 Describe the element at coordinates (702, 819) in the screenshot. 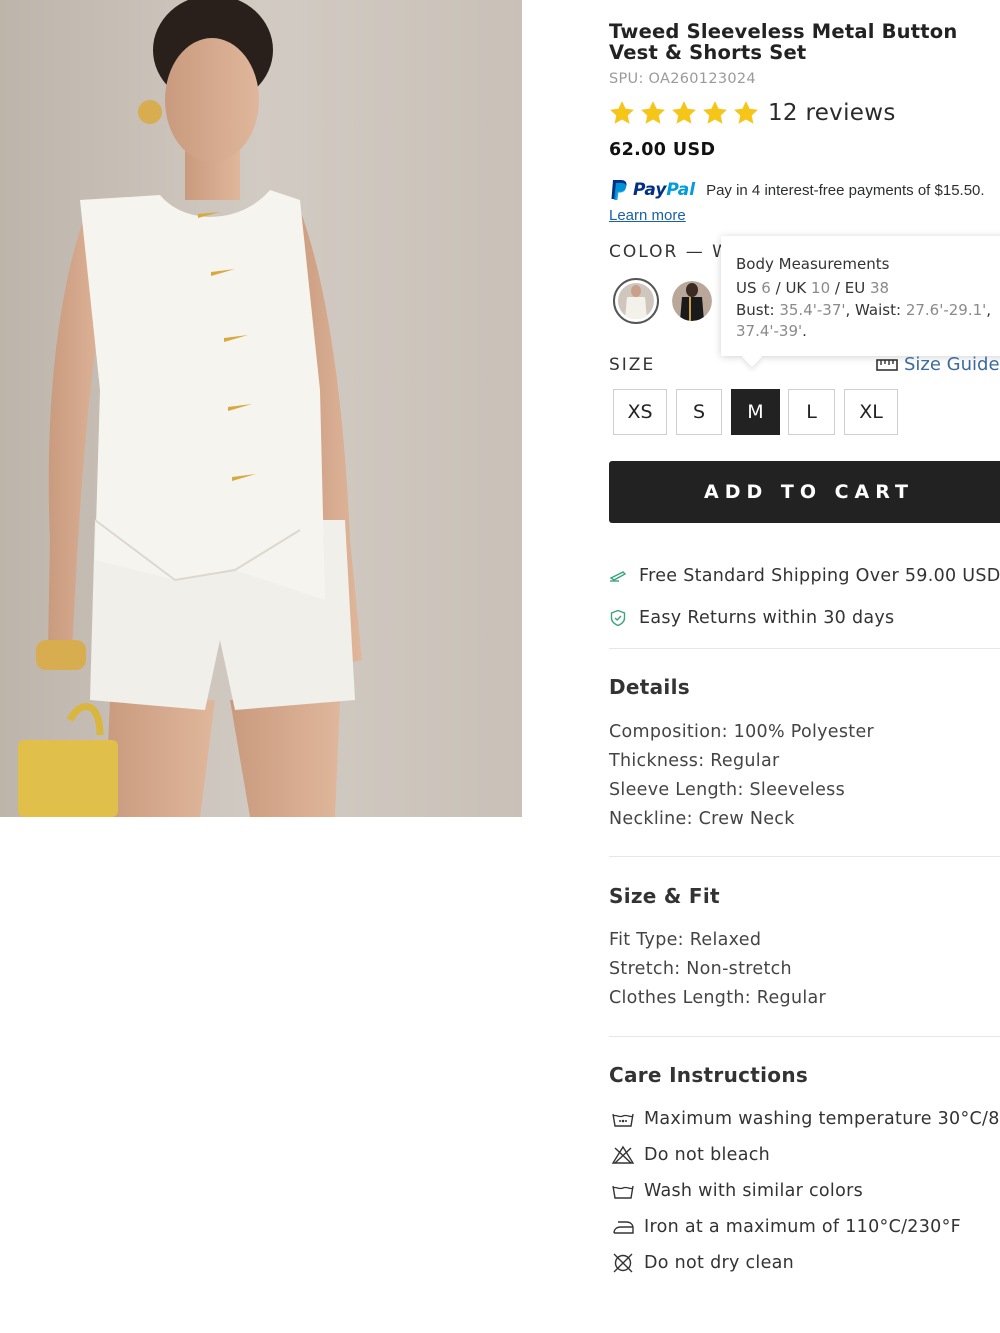

I see `detail-item: Neckline: Crew Neck` at that location.